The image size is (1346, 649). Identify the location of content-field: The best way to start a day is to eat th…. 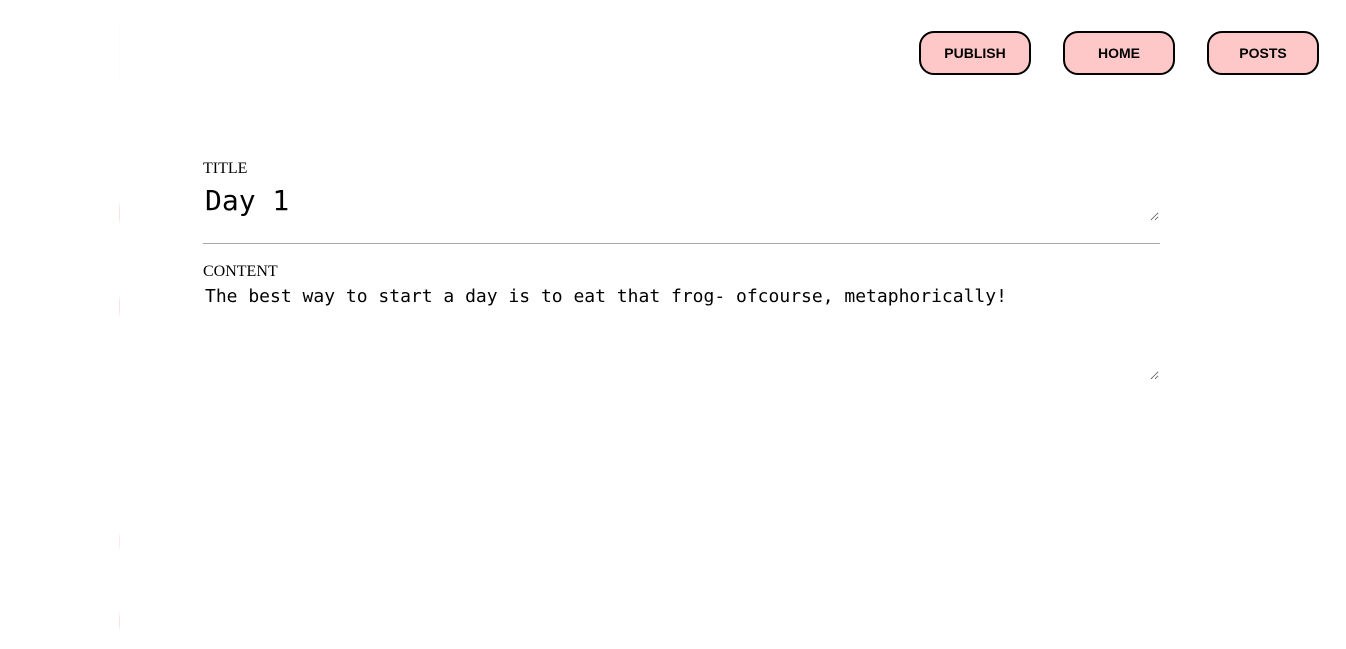
(681, 332).